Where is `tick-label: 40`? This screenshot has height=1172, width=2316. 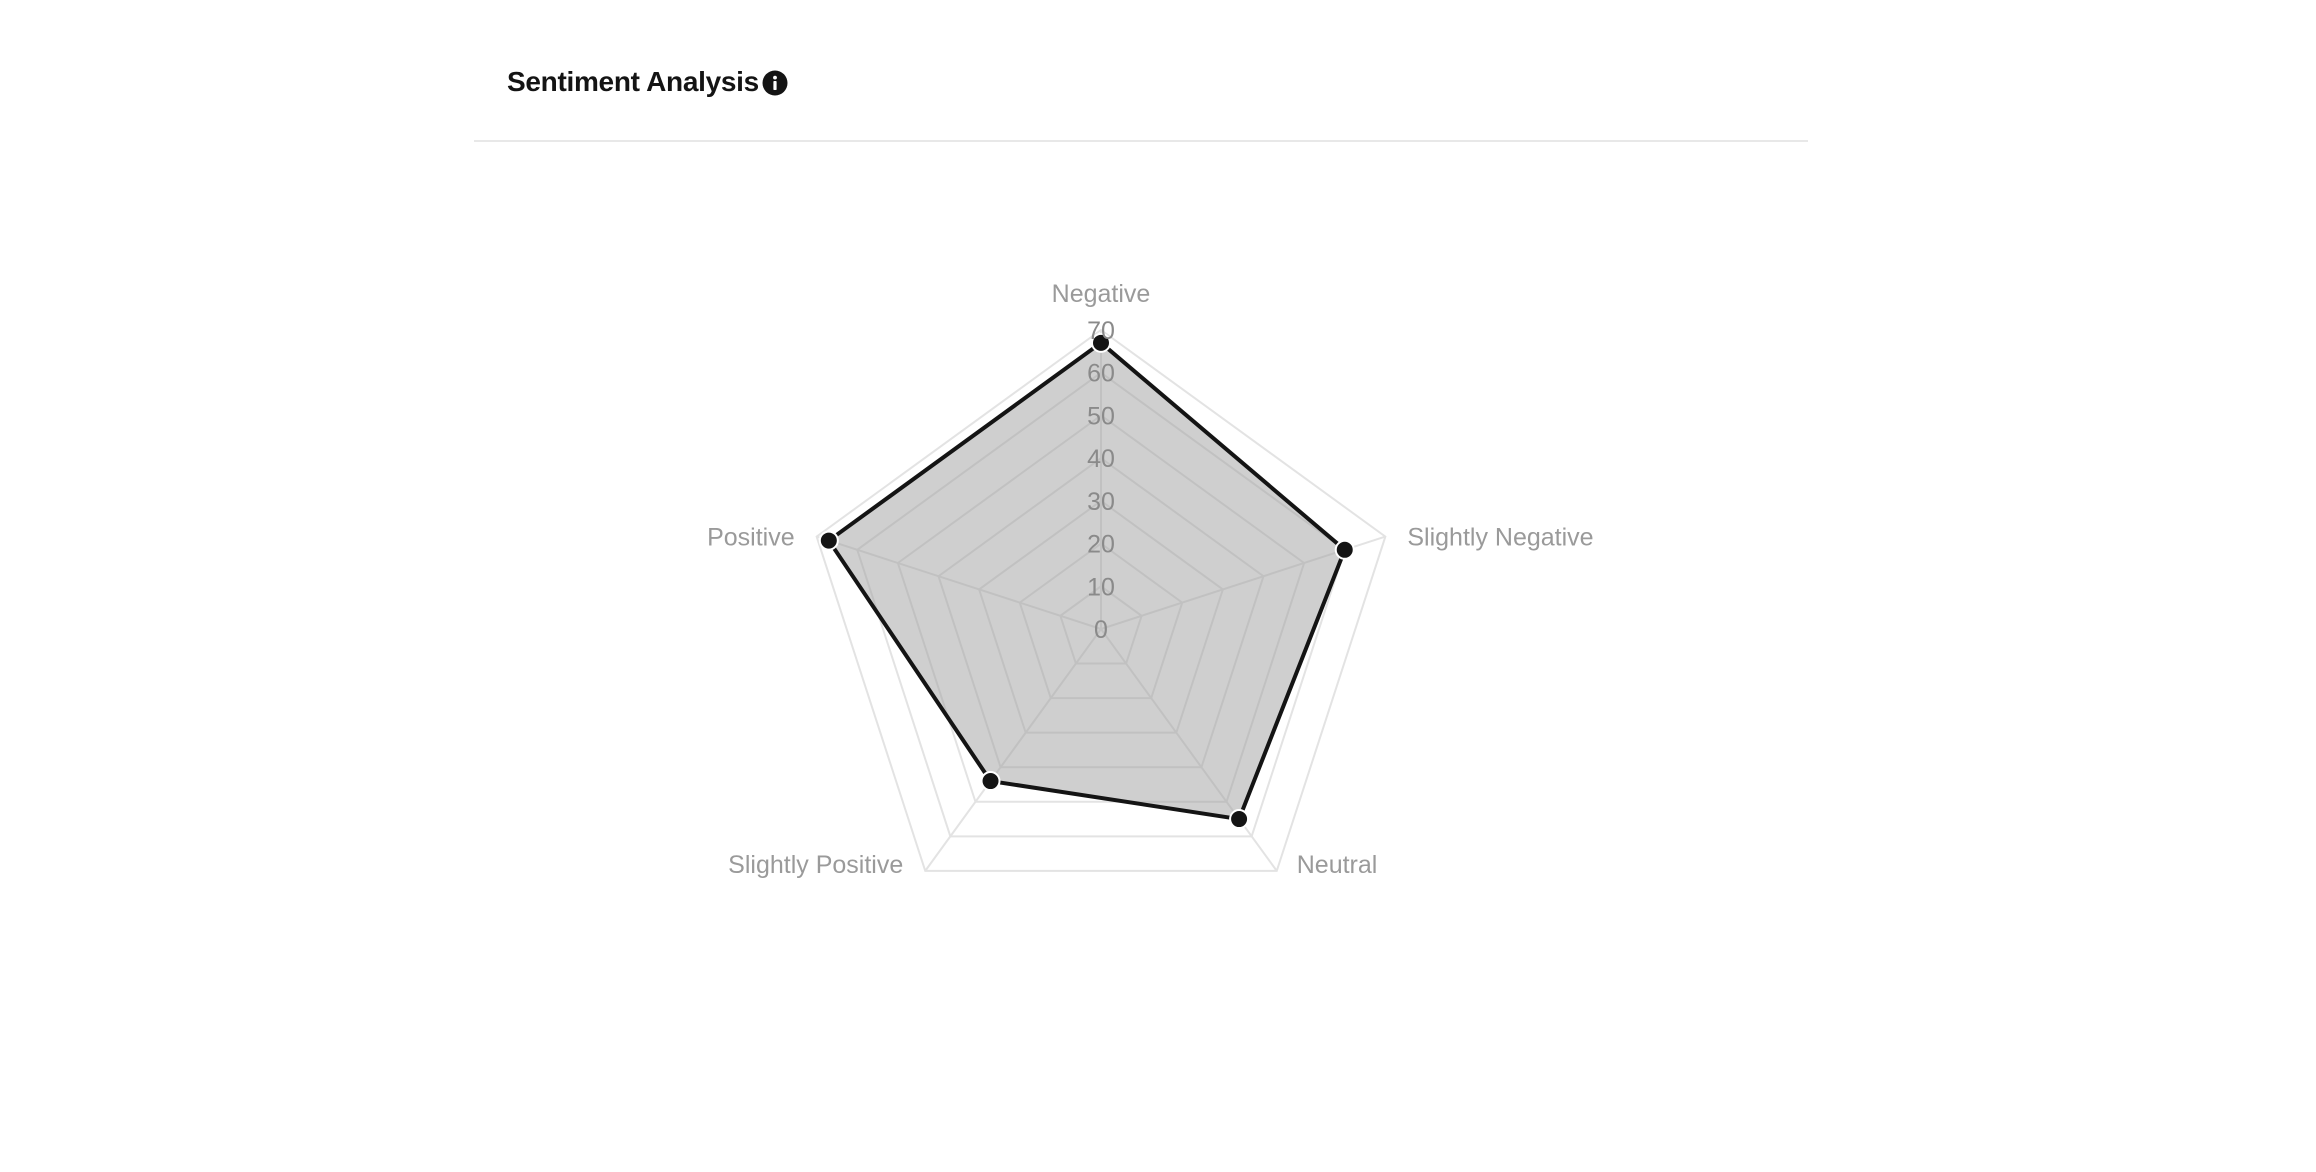 tick-label: 40 is located at coordinates (1101, 459).